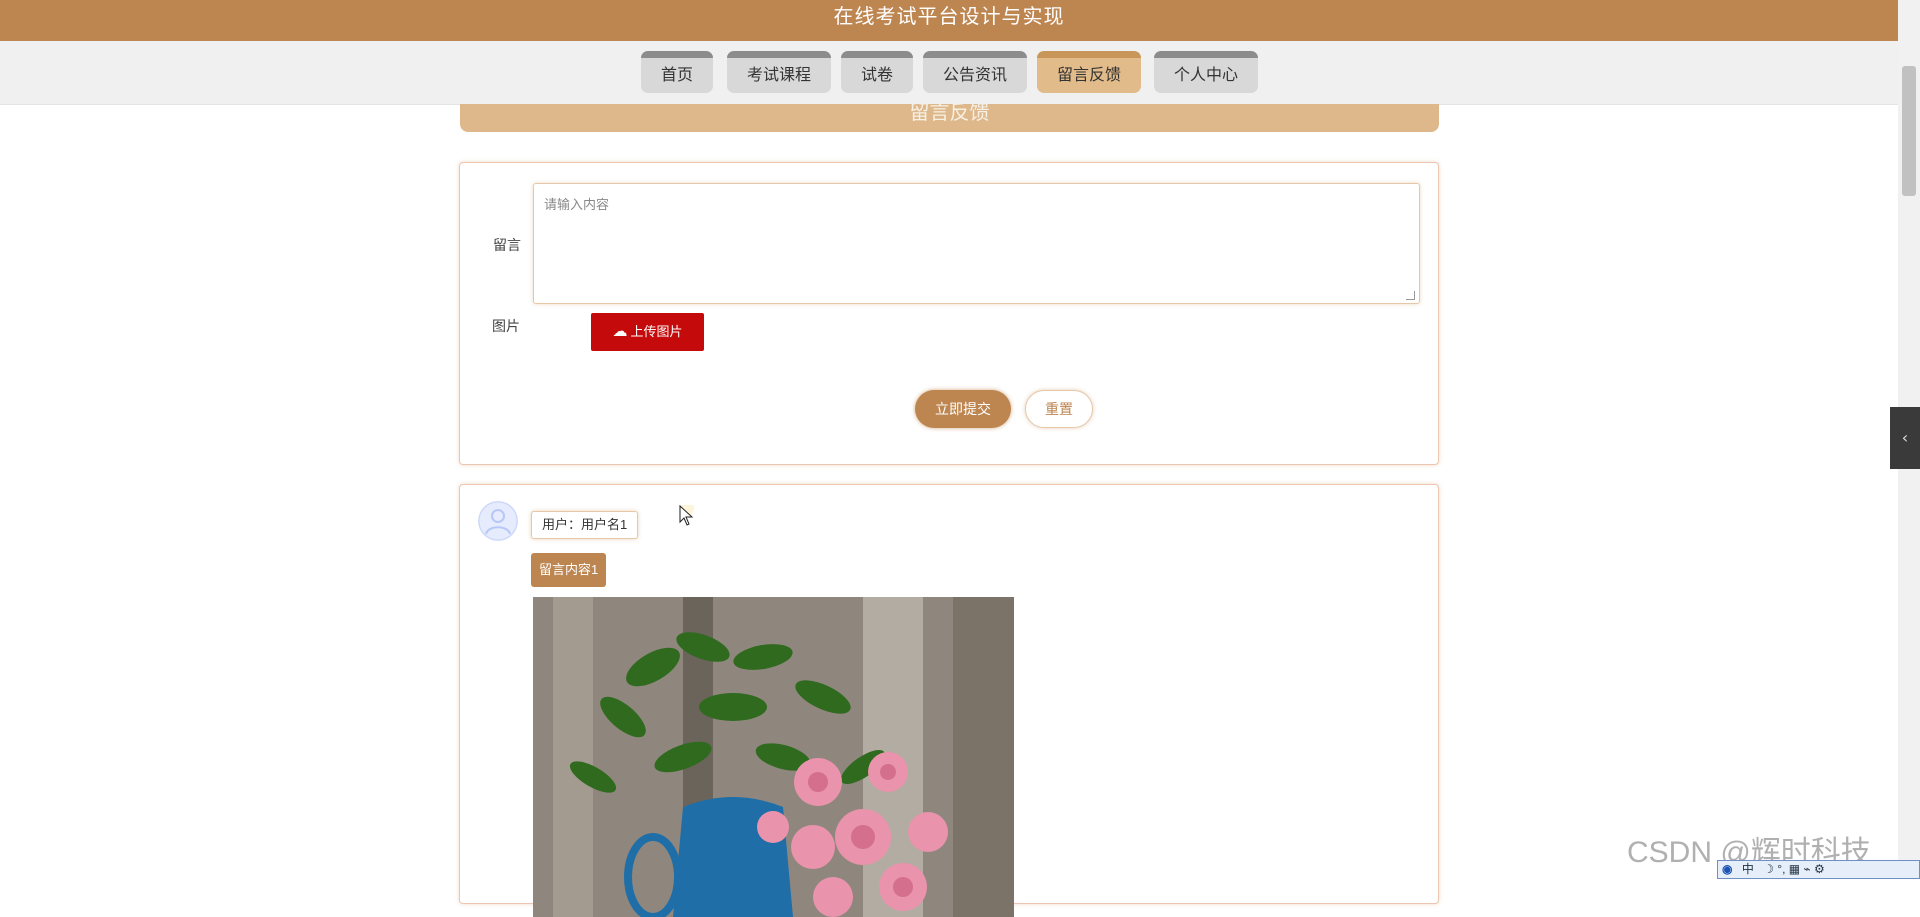 The height and width of the screenshot is (917, 1920). I want to click on side-panel-toggle: ‹, so click(1905, 438).